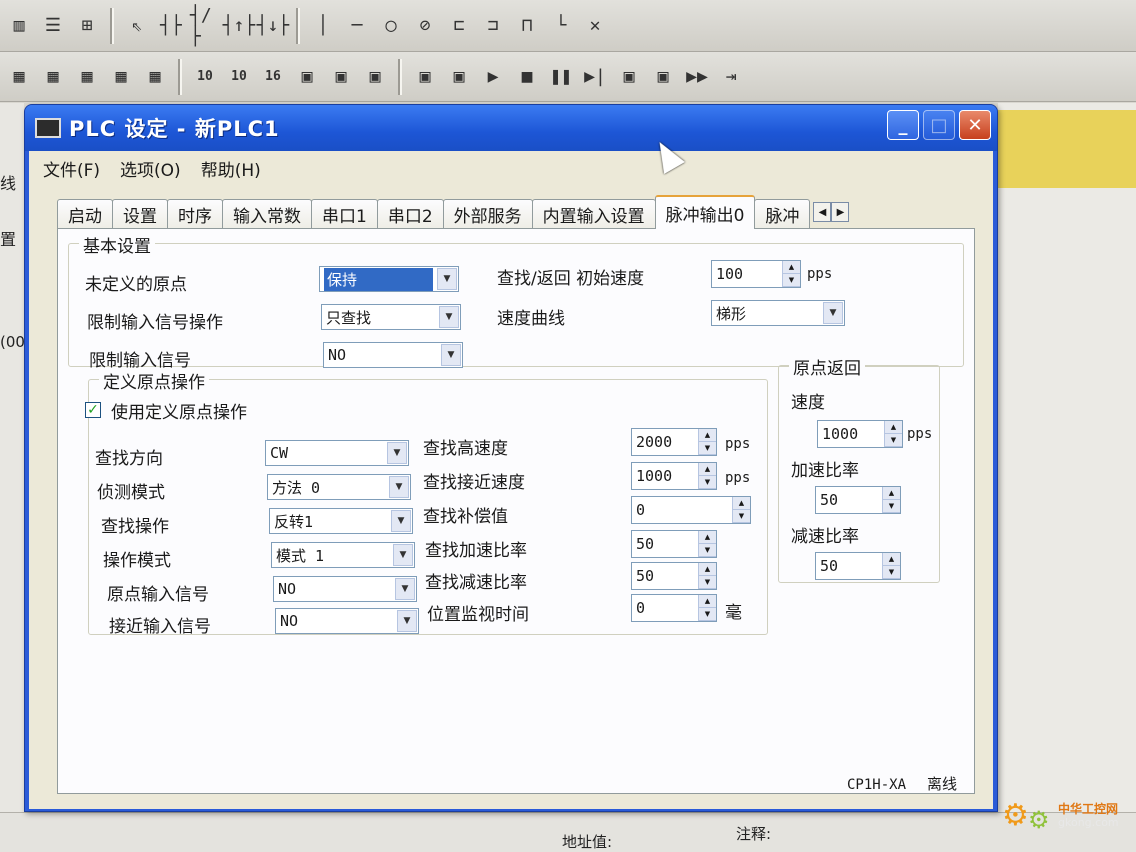 The width and height of the screenshot is (1136, 852). Describe the element at coordinates (903, 125) in the screenshot. I see `minimize-button: _` at that location.